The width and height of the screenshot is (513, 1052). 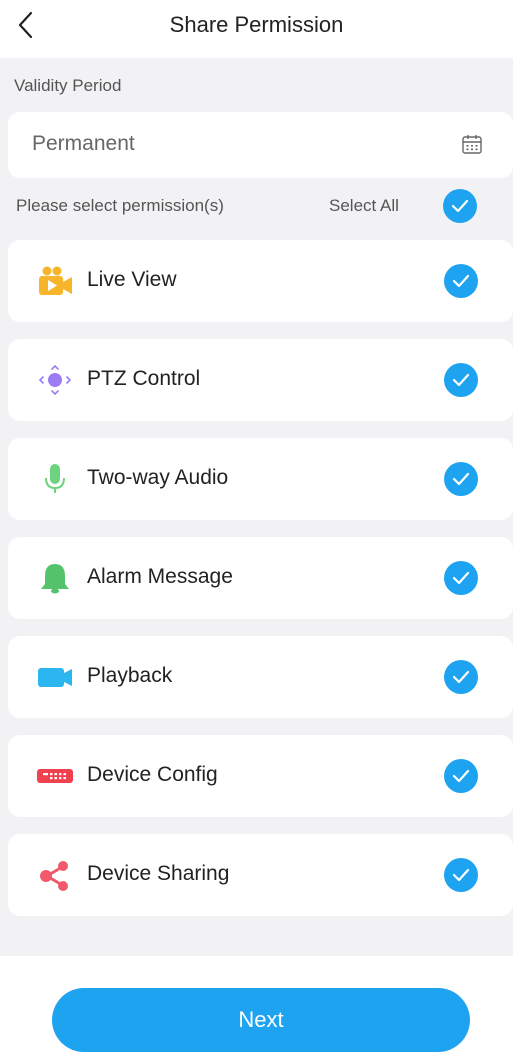 What do you see at coordinates (68, 85) in the screenshot?
I see `validity-period-label: Validity Period` at bounding box center [68, 85].